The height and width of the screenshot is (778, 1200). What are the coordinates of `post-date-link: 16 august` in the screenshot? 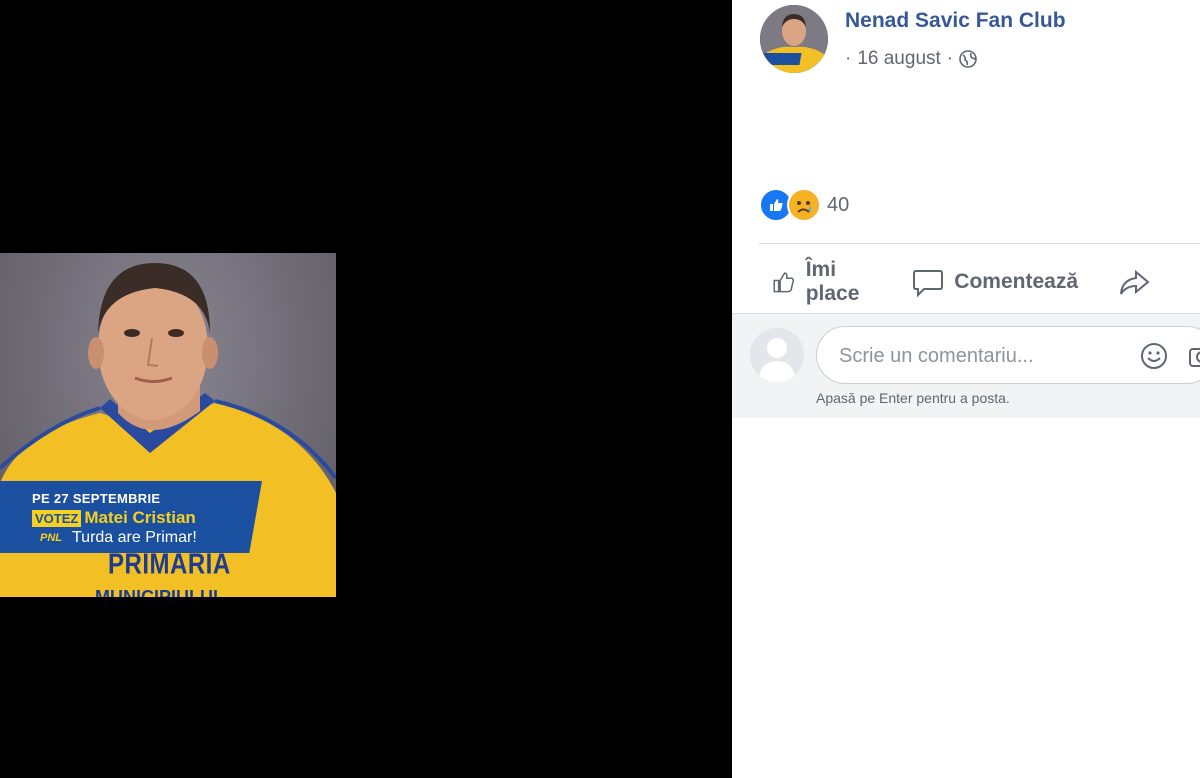 It's located at (898, 59).